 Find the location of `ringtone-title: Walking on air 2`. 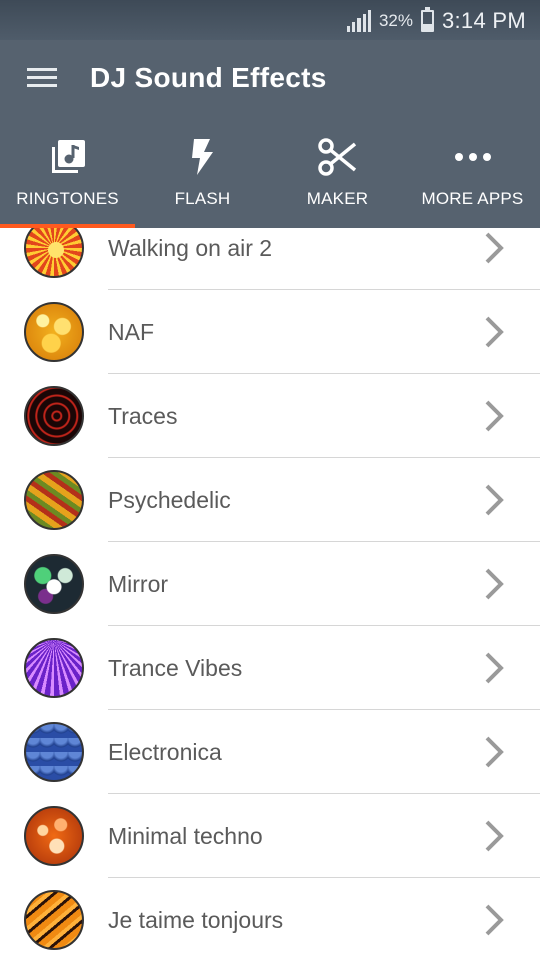

ringtone-title: Walking on air 2 is located at coordinates (190, 248).